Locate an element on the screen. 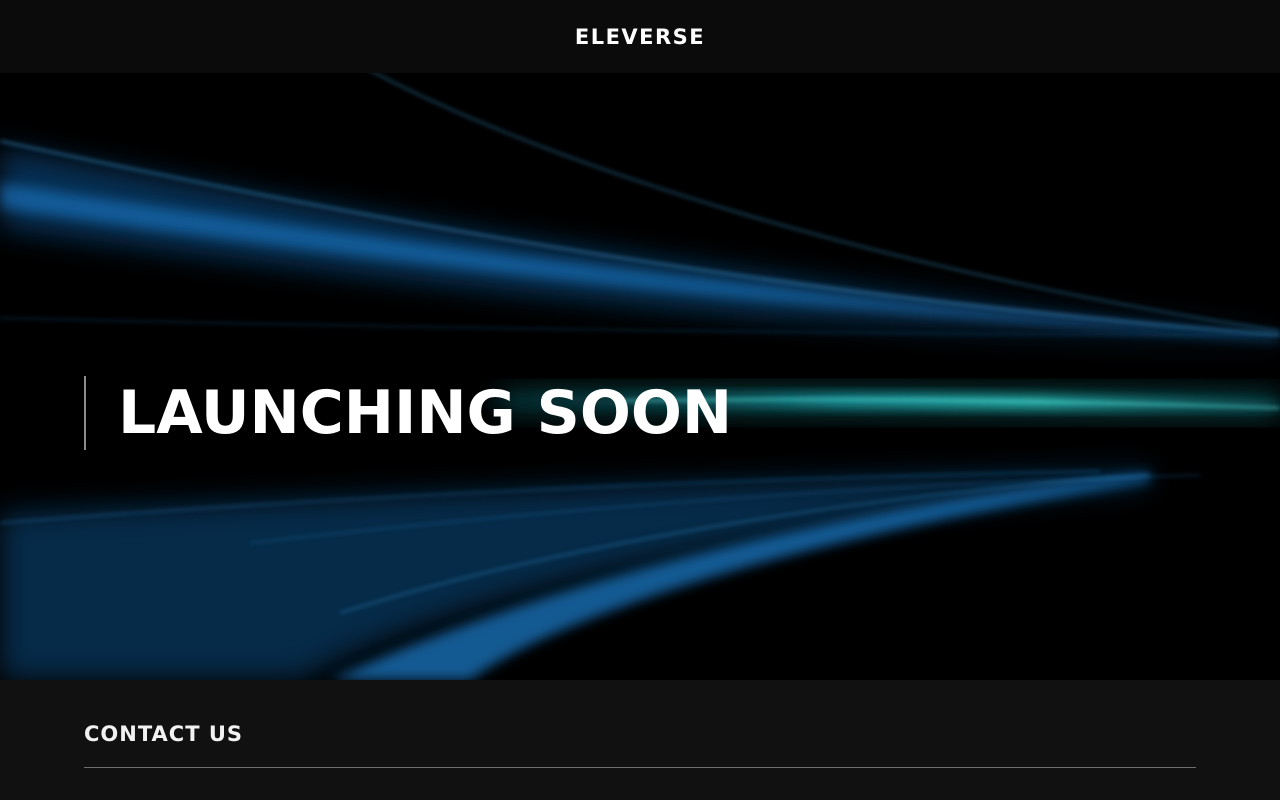 This screenshot has width=1280, height=800. top-bar: ELEVERSE is located at coordinates (640, 36).